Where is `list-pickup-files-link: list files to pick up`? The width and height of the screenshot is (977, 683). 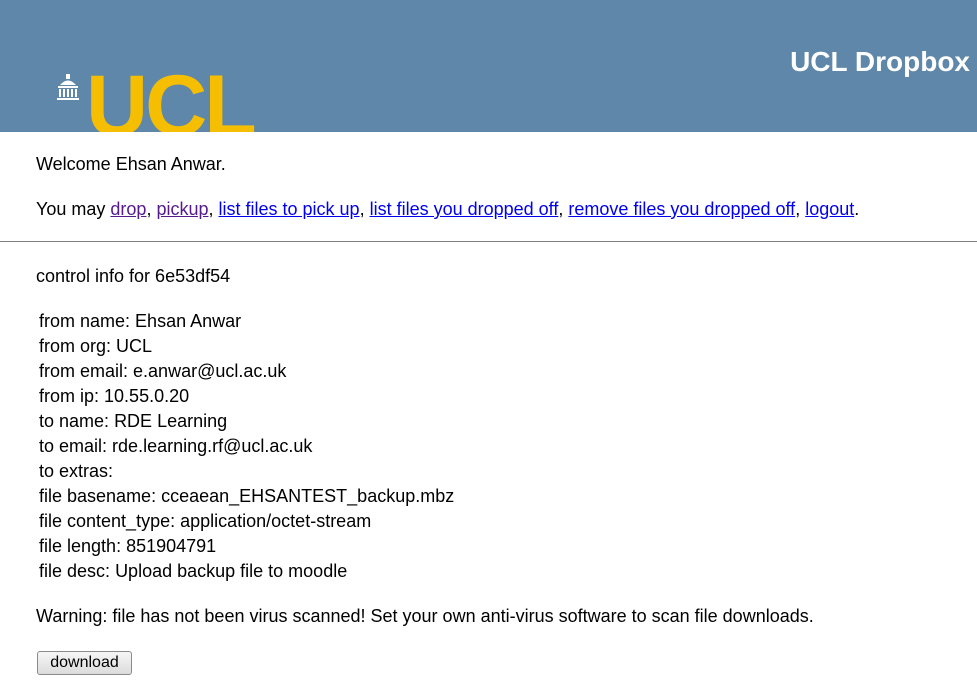 list-pickup-files-link: list files to pick up is located at coordinates (289, 209).